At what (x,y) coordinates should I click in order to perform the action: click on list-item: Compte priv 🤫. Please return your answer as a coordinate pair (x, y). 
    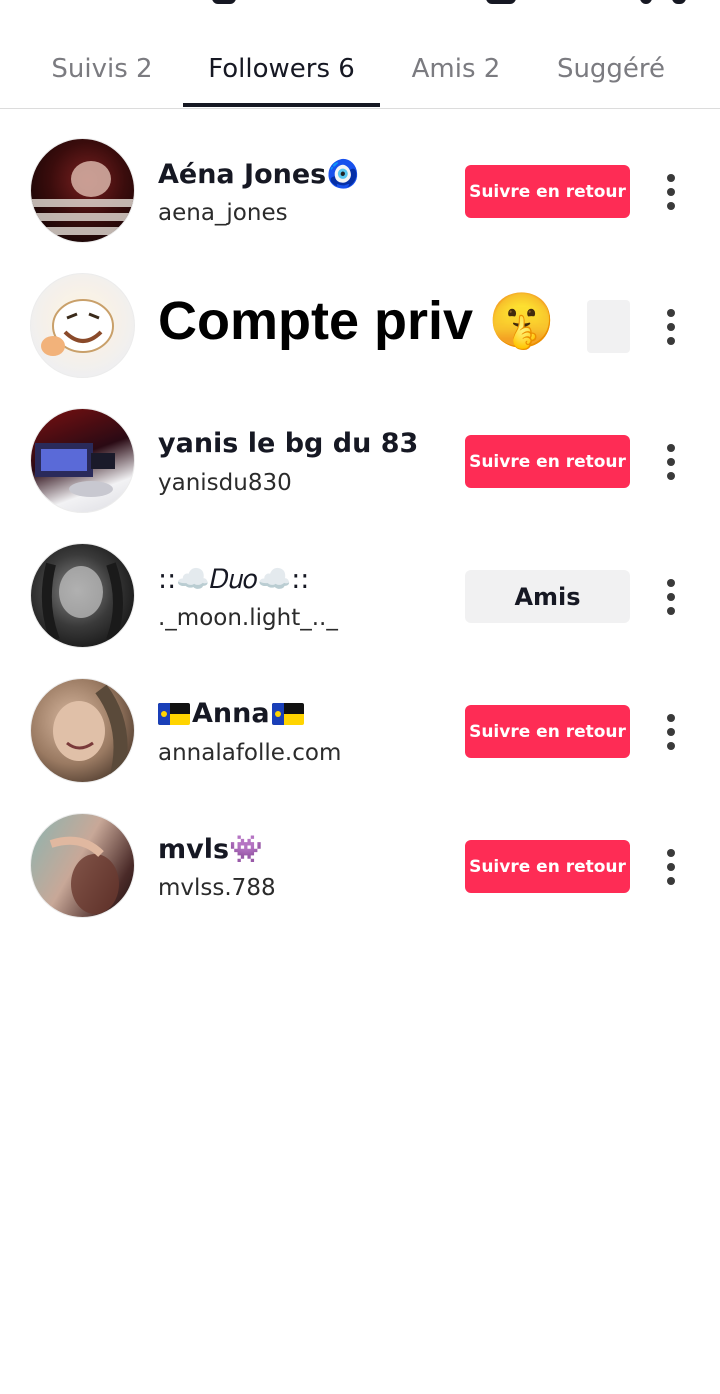
    Looking at the image, I should click on (360, 340).